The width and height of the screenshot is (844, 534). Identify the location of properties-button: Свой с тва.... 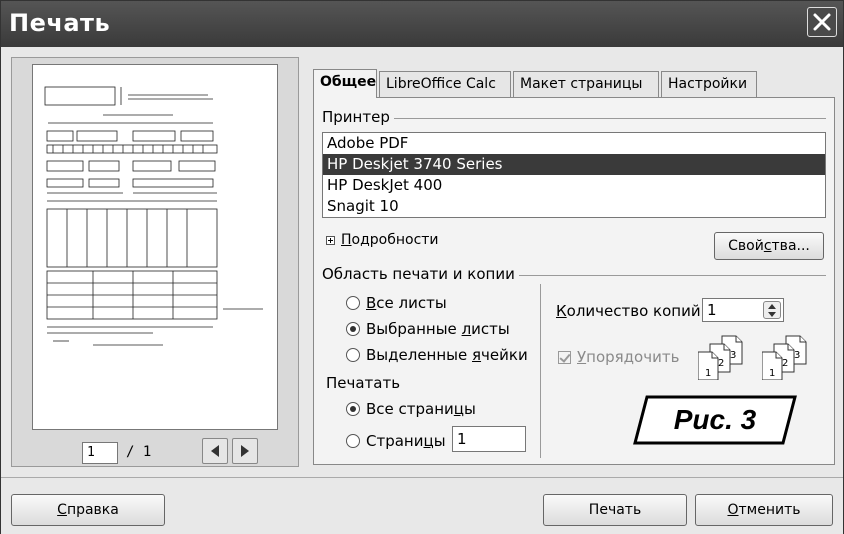
(769, 246).